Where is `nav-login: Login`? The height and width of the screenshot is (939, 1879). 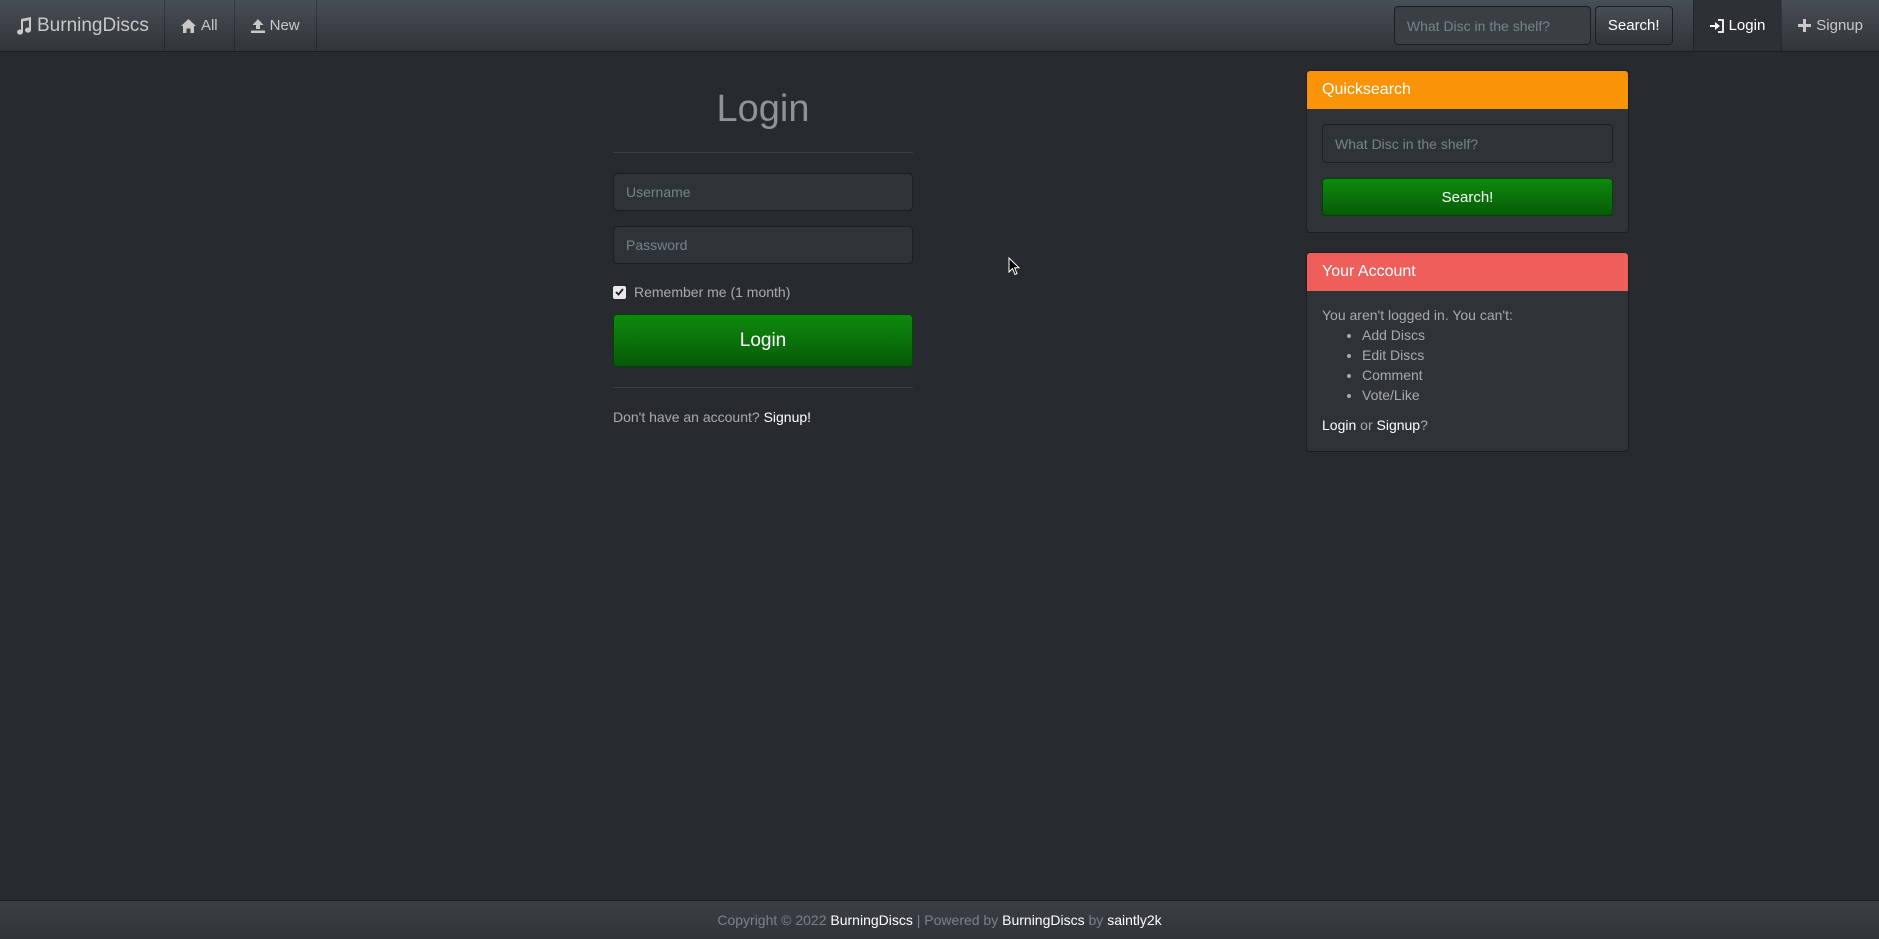
nav-login: Login is located at coordinates (1737, 25).